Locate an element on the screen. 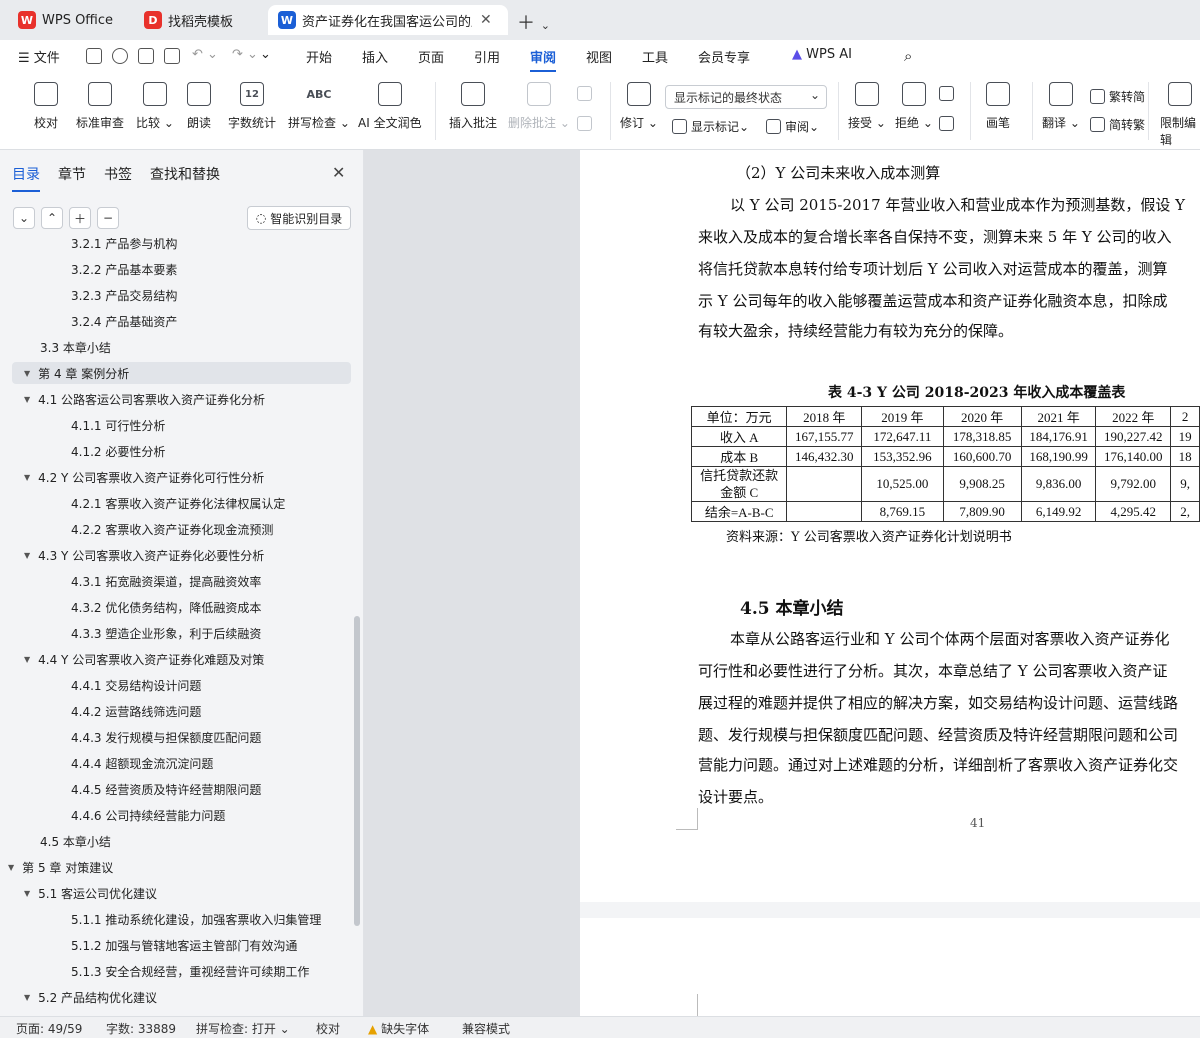  delete-comment-button: 删除批注 ⌄ is located at coordinates (539, 106).